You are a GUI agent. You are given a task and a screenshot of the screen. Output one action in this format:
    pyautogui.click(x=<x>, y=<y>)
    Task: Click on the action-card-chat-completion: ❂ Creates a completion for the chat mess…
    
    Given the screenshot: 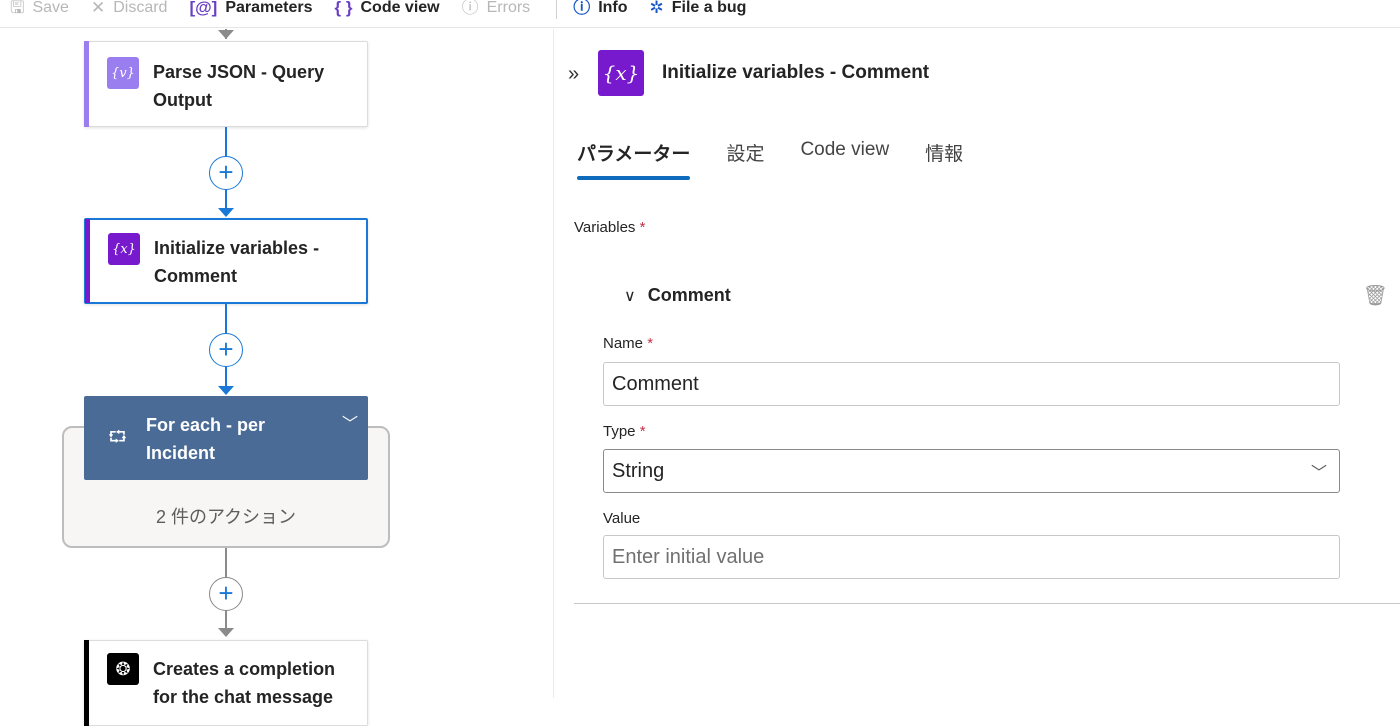 What is the action you would take?
    pyautogui.click(x=226, y=683)
    